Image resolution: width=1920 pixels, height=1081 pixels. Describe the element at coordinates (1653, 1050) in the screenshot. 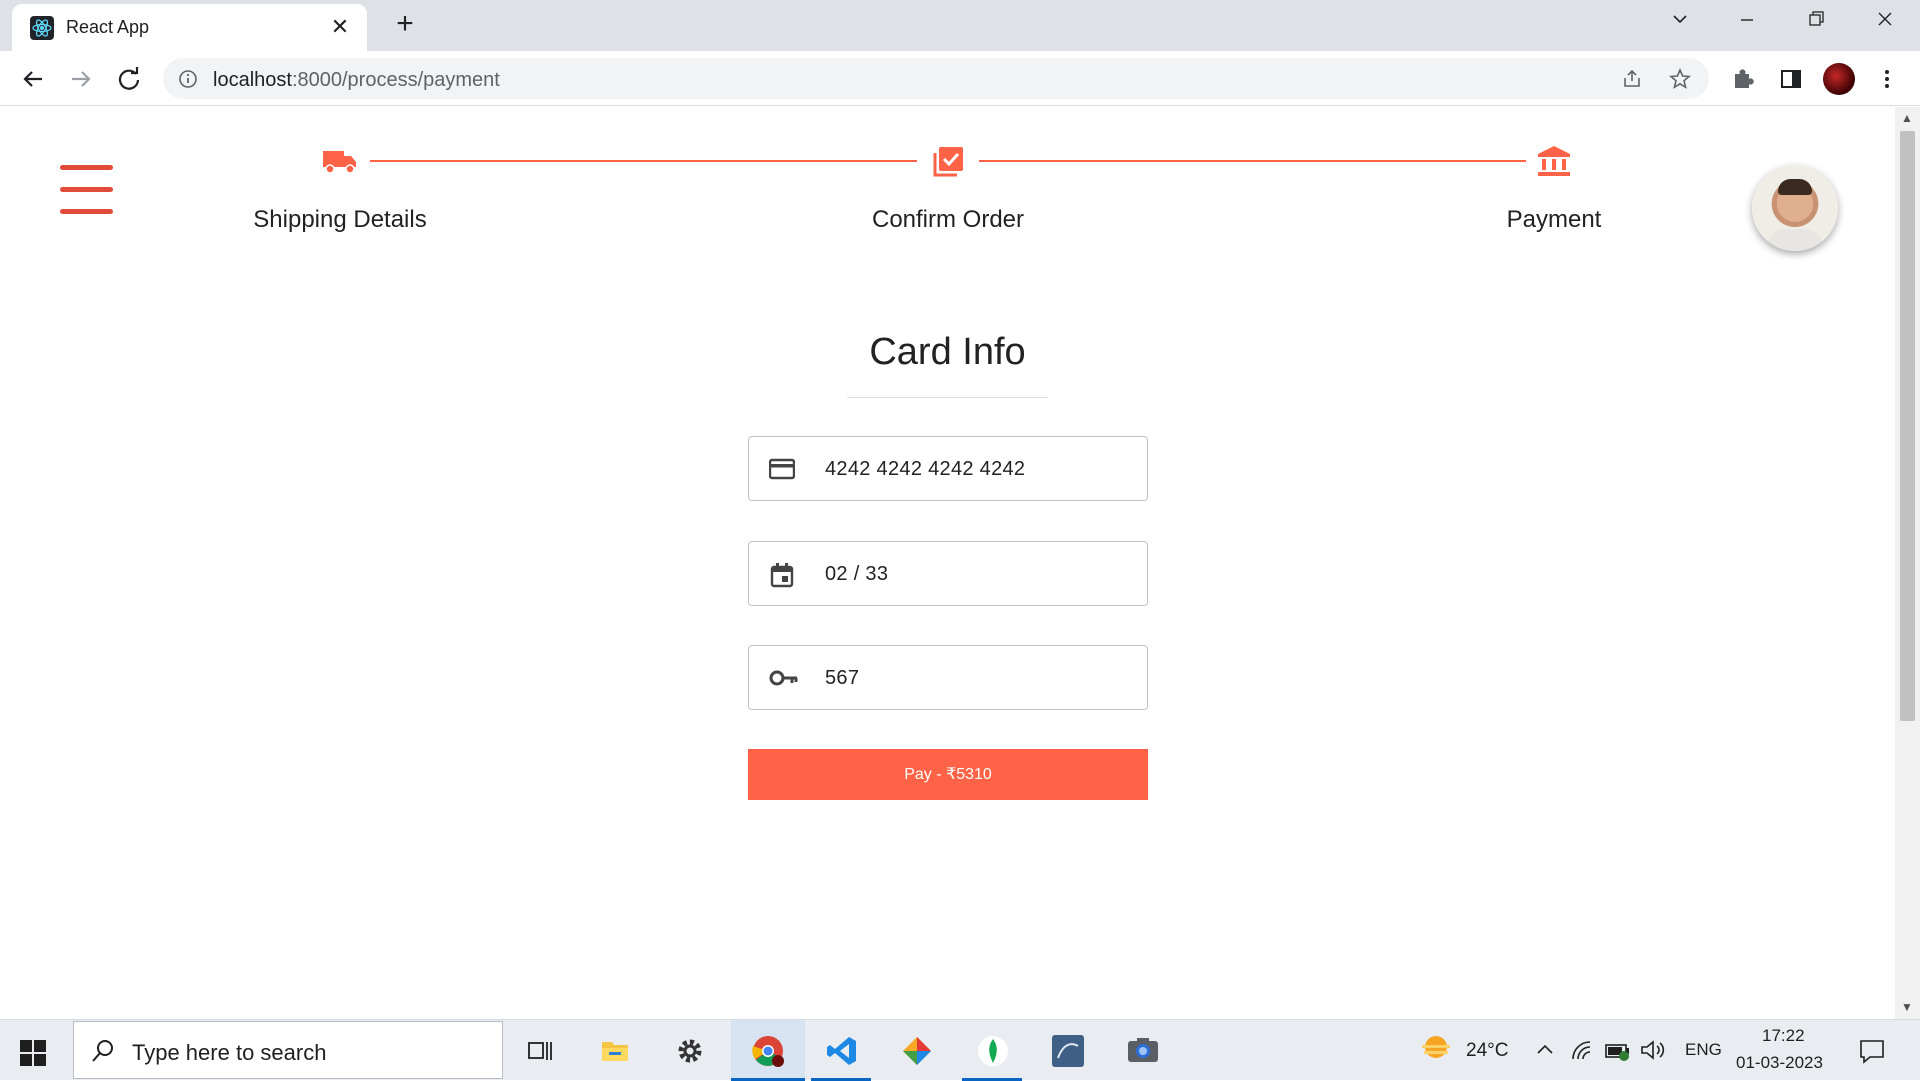

I see `volume-icon` at that location.